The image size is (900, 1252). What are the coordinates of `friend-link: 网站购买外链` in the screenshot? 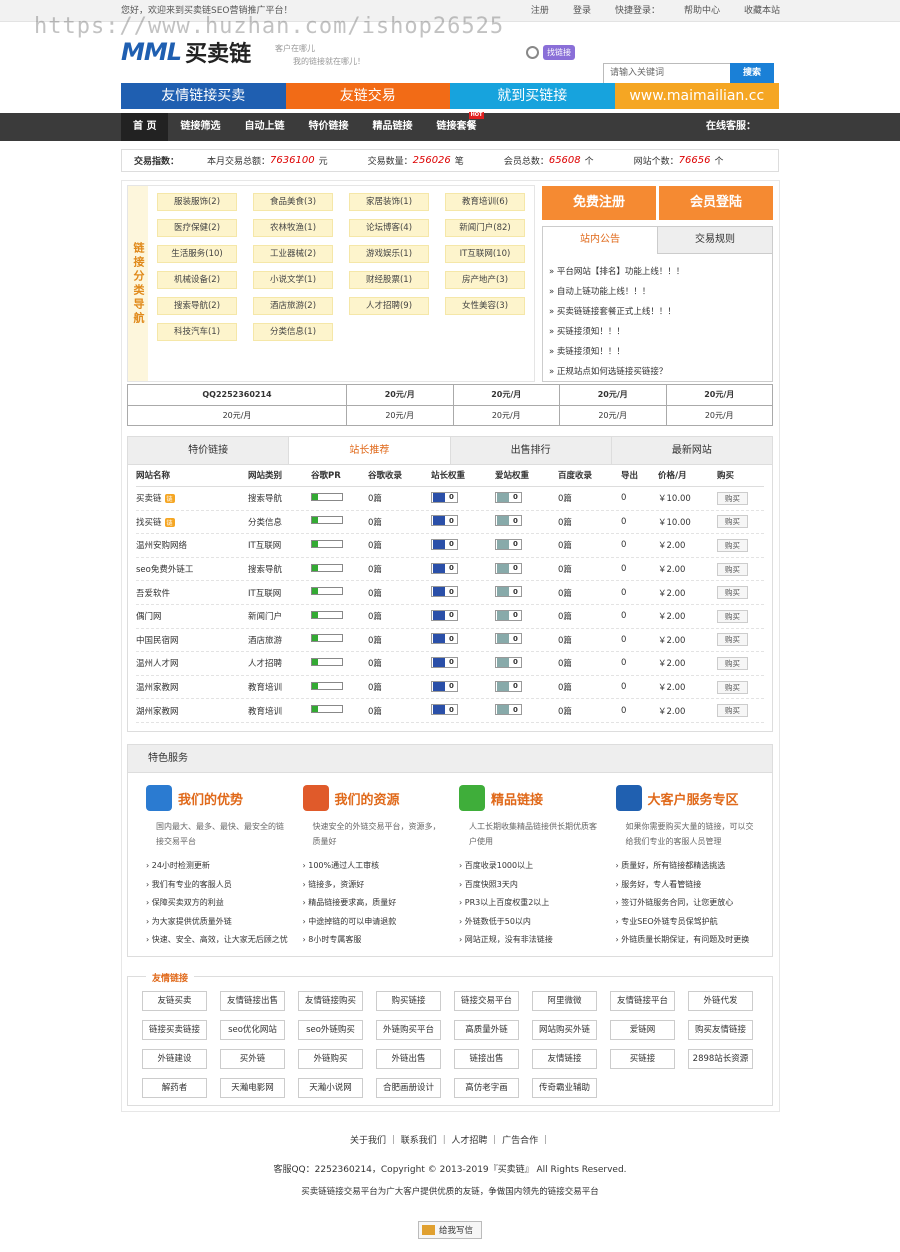 It's located at (564, 1030).